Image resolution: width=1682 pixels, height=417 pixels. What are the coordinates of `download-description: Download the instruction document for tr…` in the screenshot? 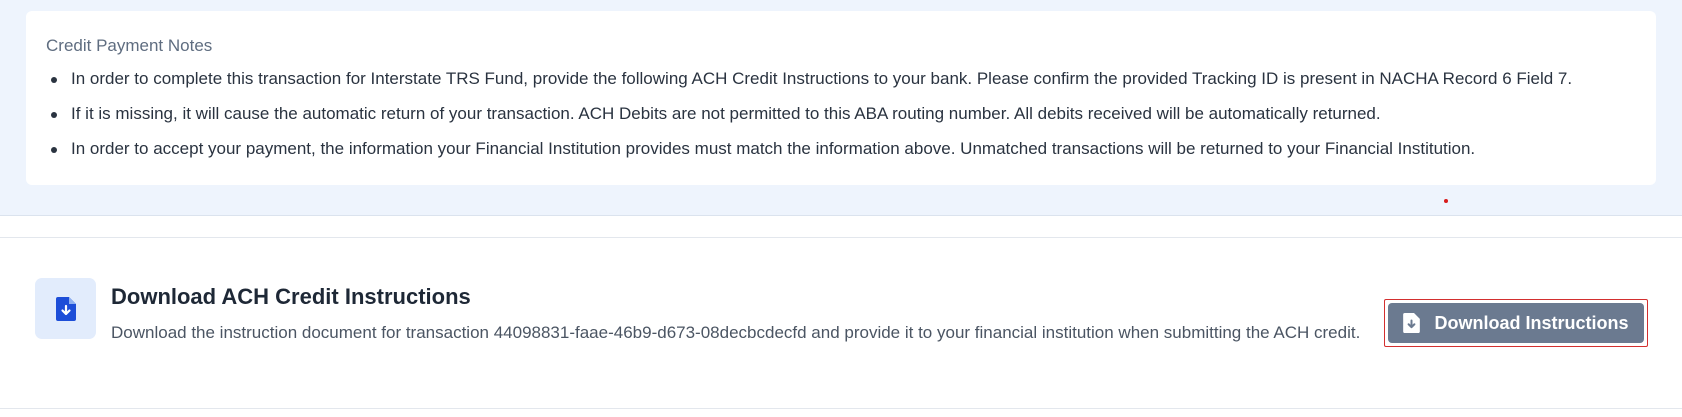 It's located at (736, 332).